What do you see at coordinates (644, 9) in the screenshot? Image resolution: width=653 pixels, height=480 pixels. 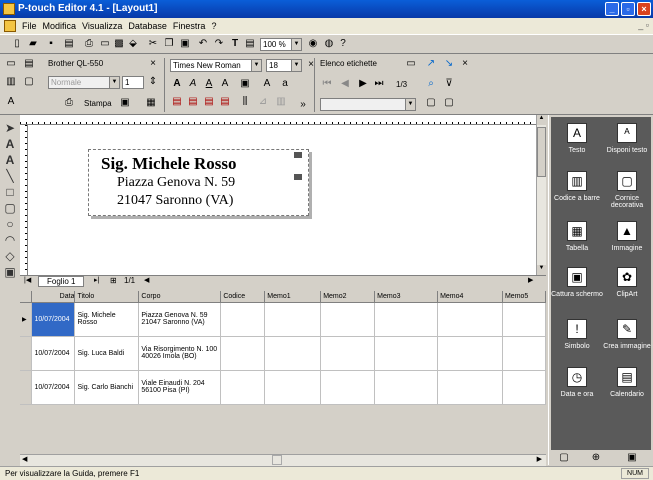 I see `close-button: ×` at bounding box center [644, 9].